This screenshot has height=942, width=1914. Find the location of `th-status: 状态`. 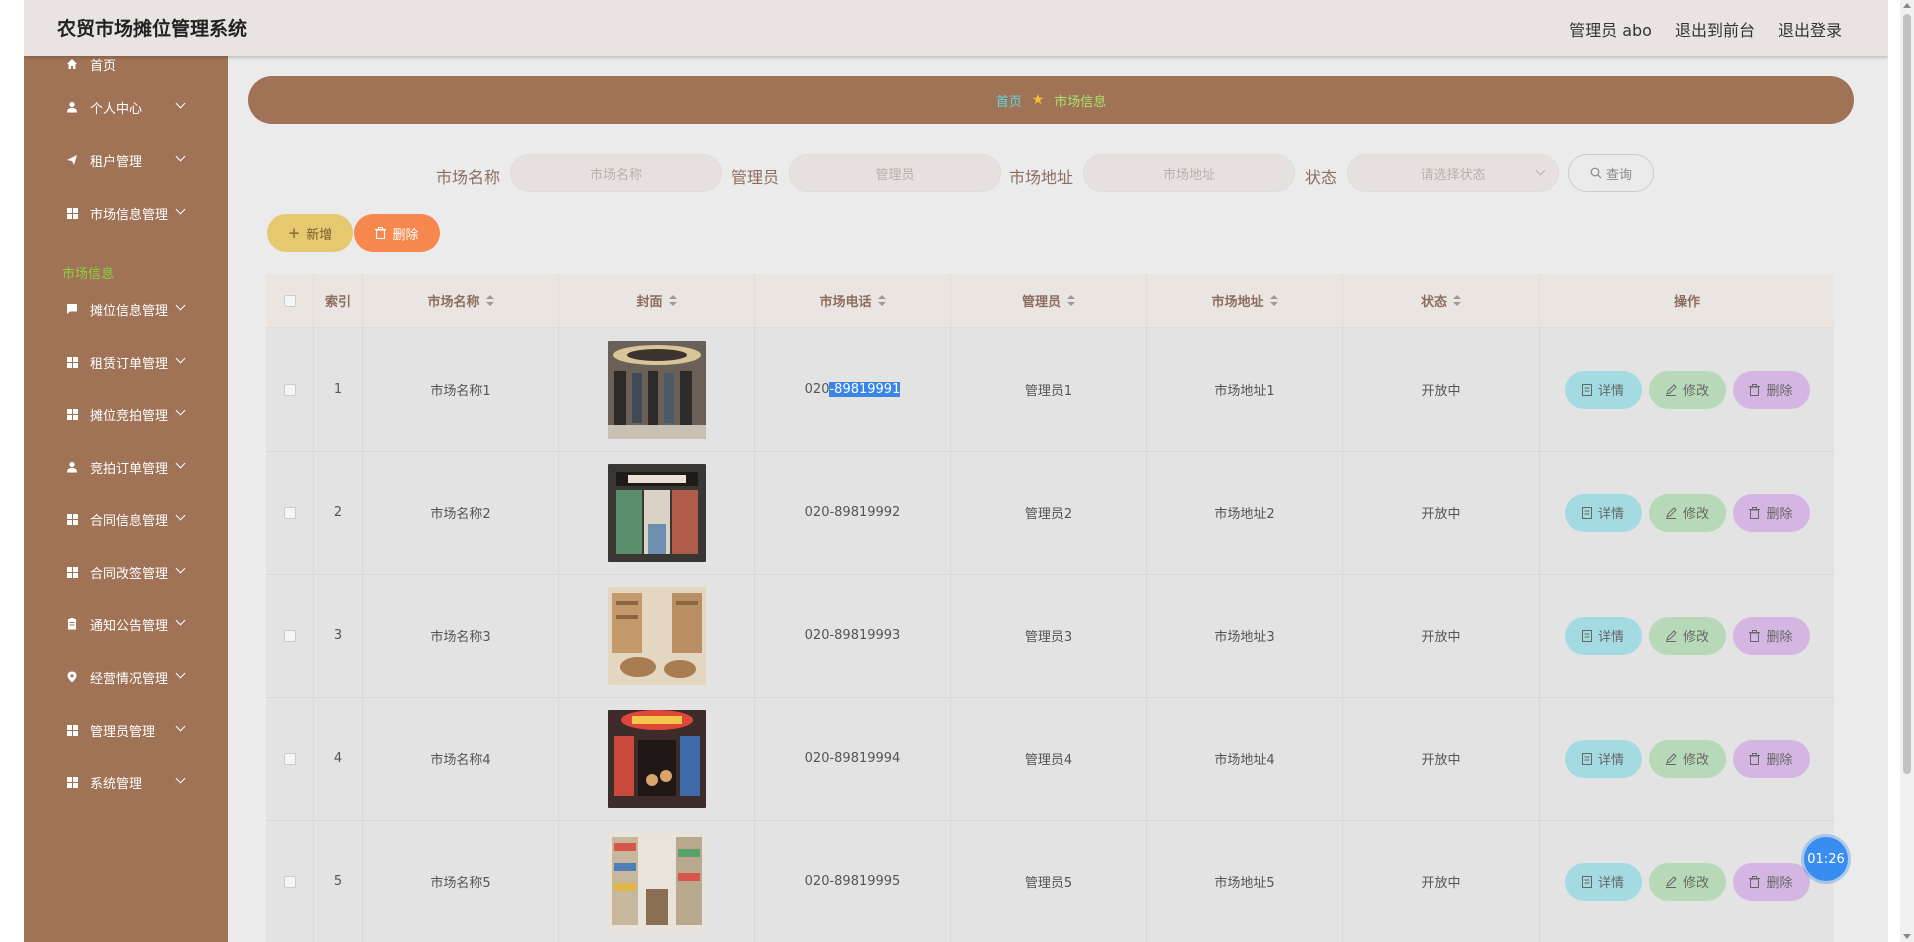

th-status: 状态 is located at coordinates (1441, 300).